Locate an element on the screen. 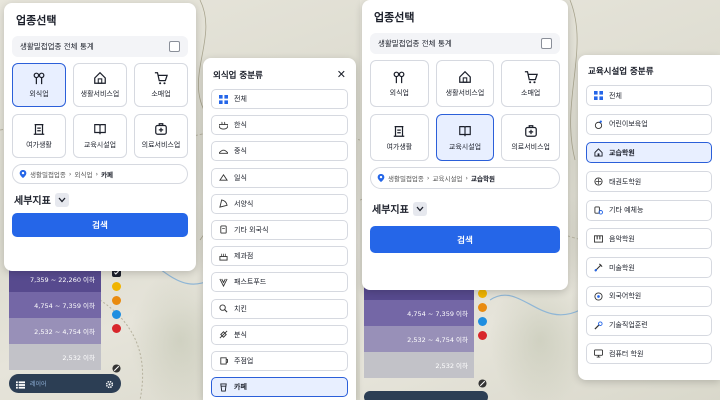 This screenshot has width=720, height=400. sub-panel-header: 교육시설업 중분류 is located at coordinates (649, 71).